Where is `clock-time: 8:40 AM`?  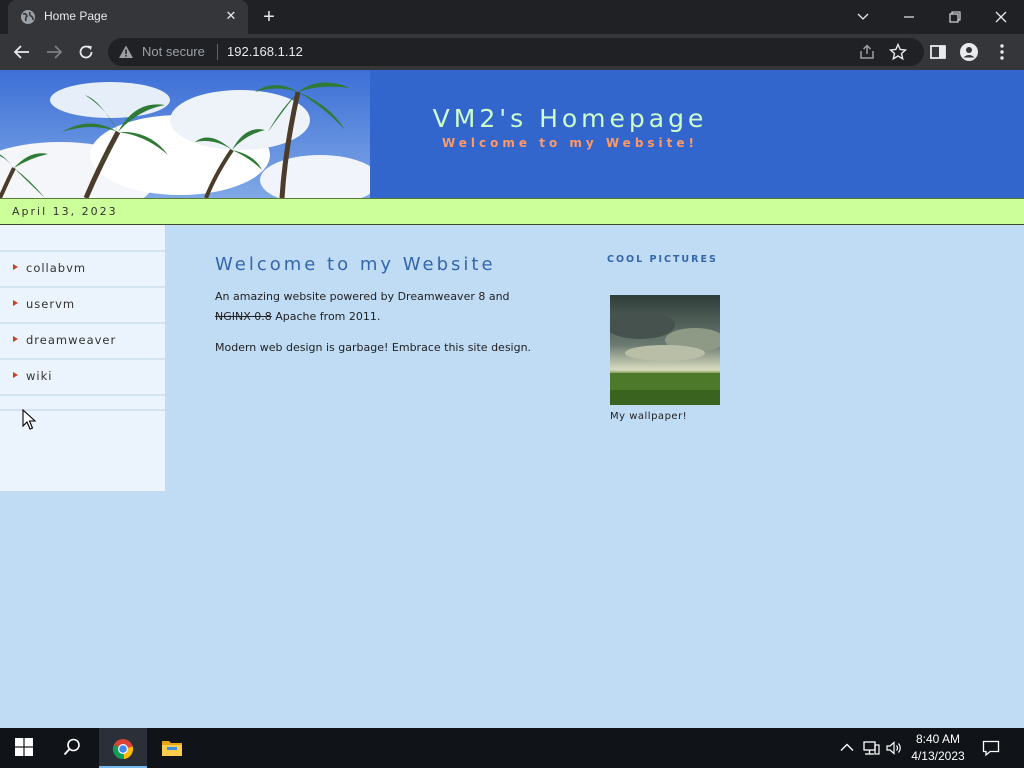
clock-time: 8:40 AM is located at coordinates (938, 739).